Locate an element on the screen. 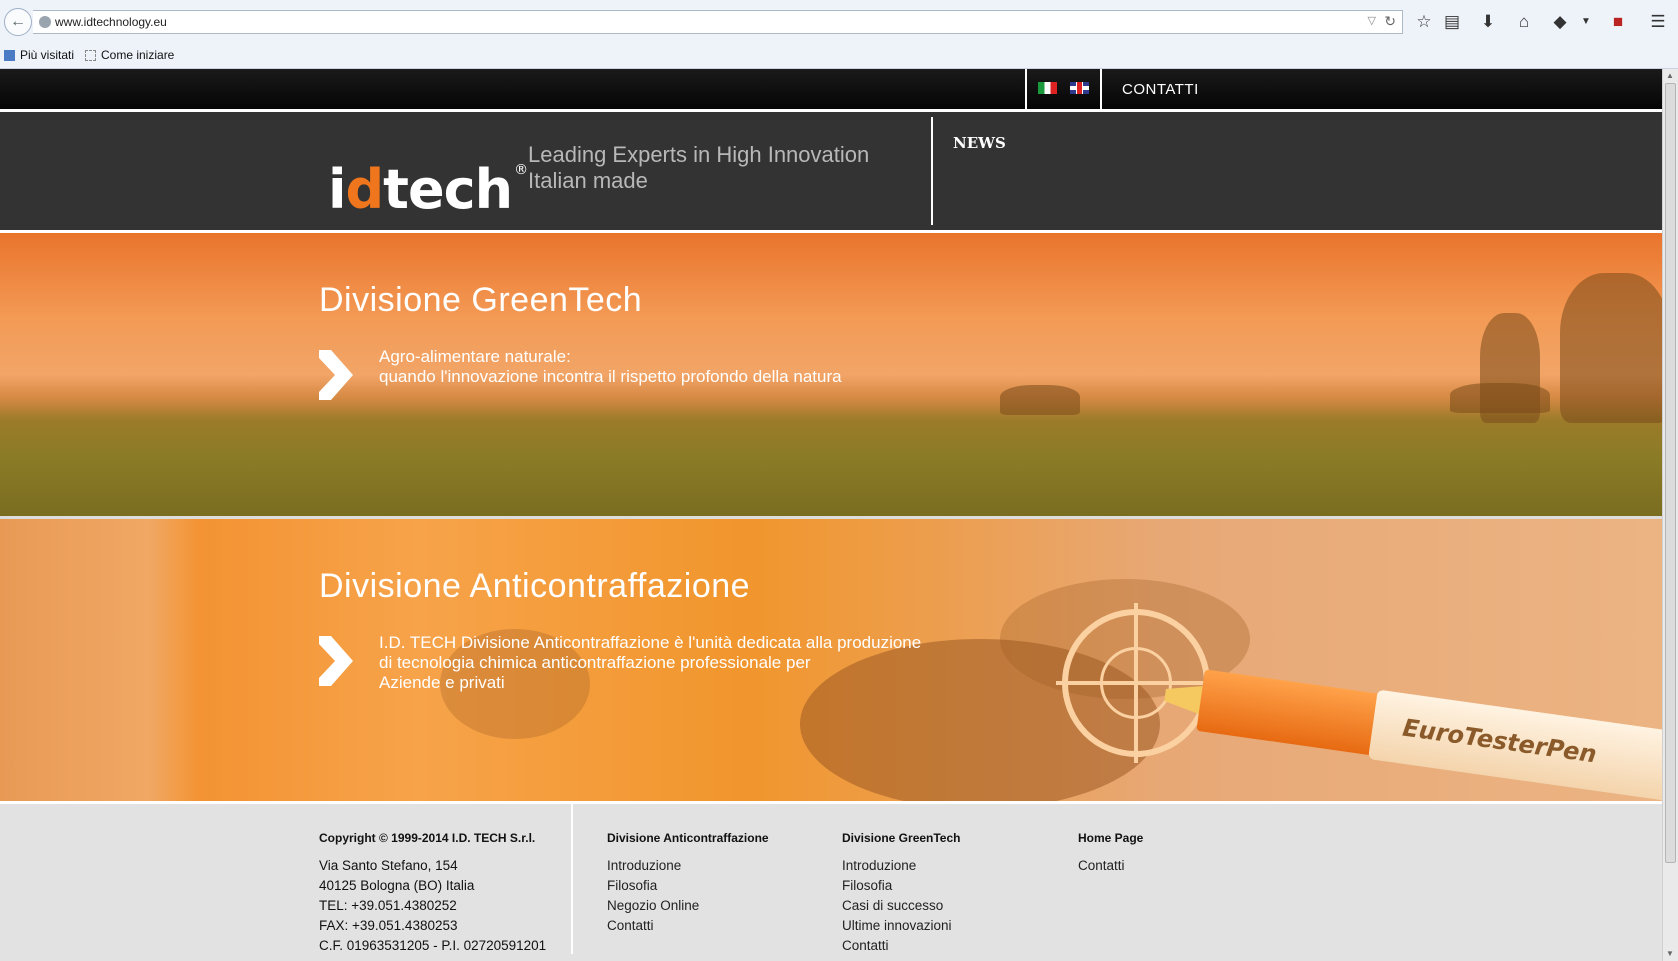 The width and height of the screenshot is (1678, 961). italian-flag-icon is located at coordinates (1047, 88).